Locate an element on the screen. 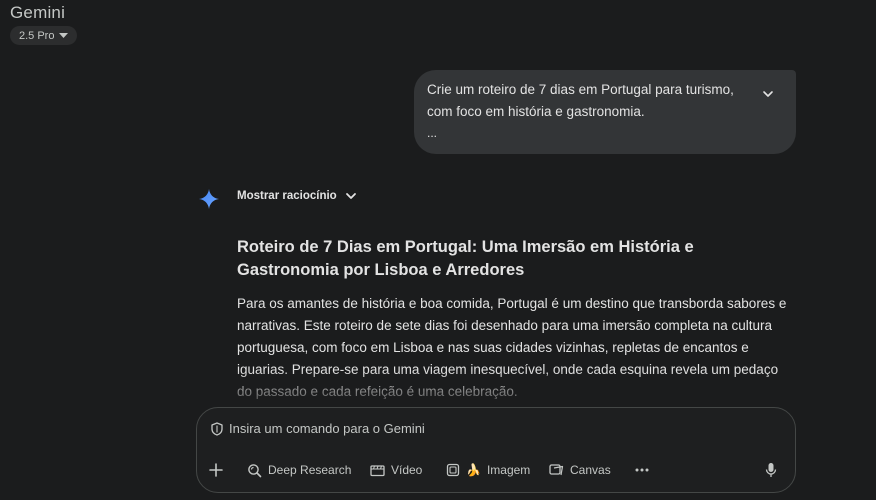 This screenshot has height=500, width=876. deep-research-button: Deep Research is located at coordinates (299, 470).